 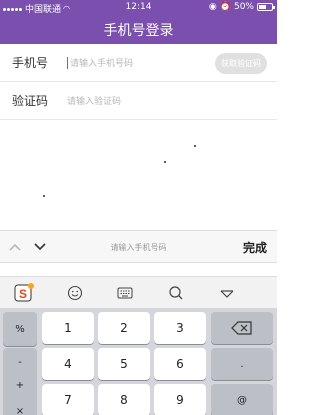 I want to click on accessory-hint: 请输入手机号码, so click(x=138, y=247).